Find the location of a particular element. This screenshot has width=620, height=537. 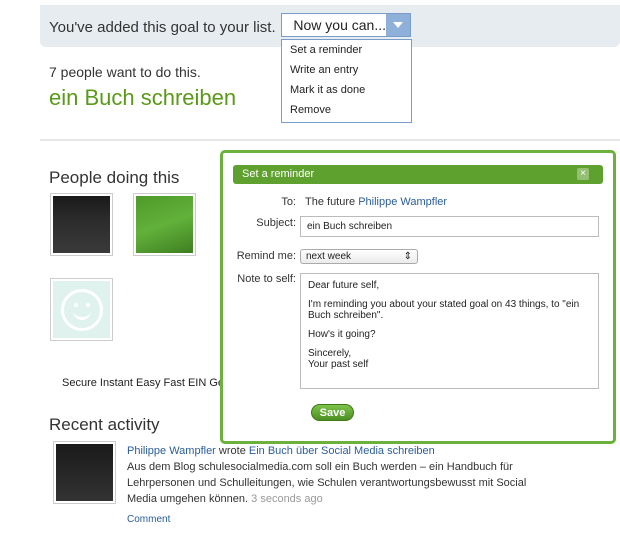

recent-activity-title: Recent activity is located at coordinates (104, 424).